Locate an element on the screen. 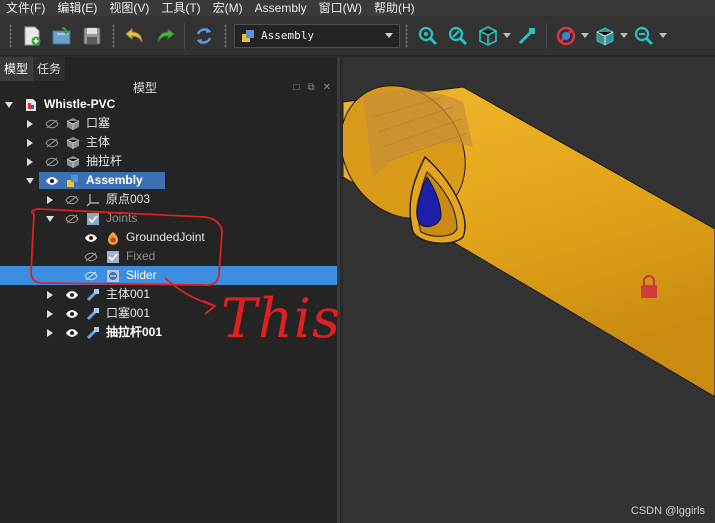  refresh-icon is located at coordinates (204, 35).